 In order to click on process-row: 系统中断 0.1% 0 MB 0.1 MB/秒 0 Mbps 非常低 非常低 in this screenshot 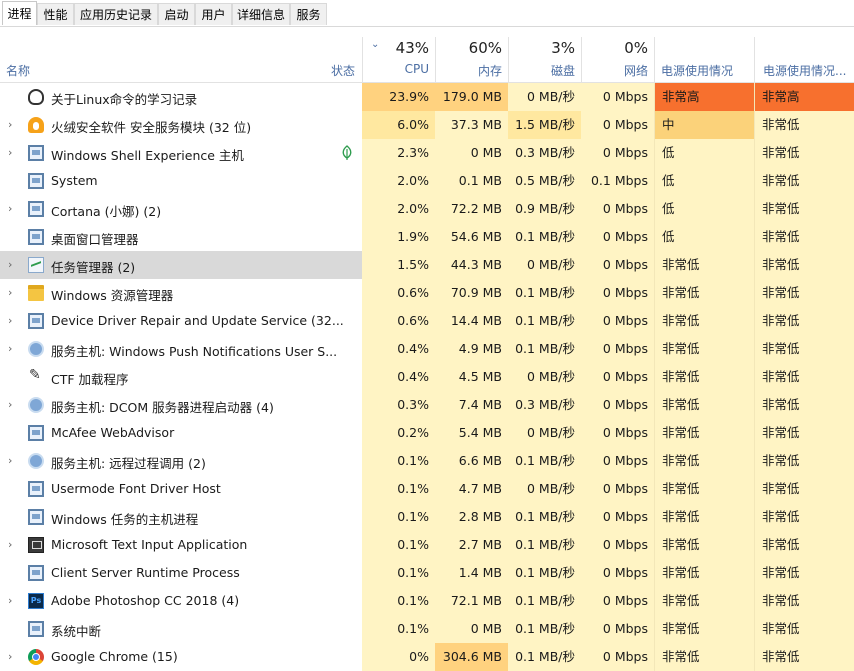, I will do `click(427, 629)`.